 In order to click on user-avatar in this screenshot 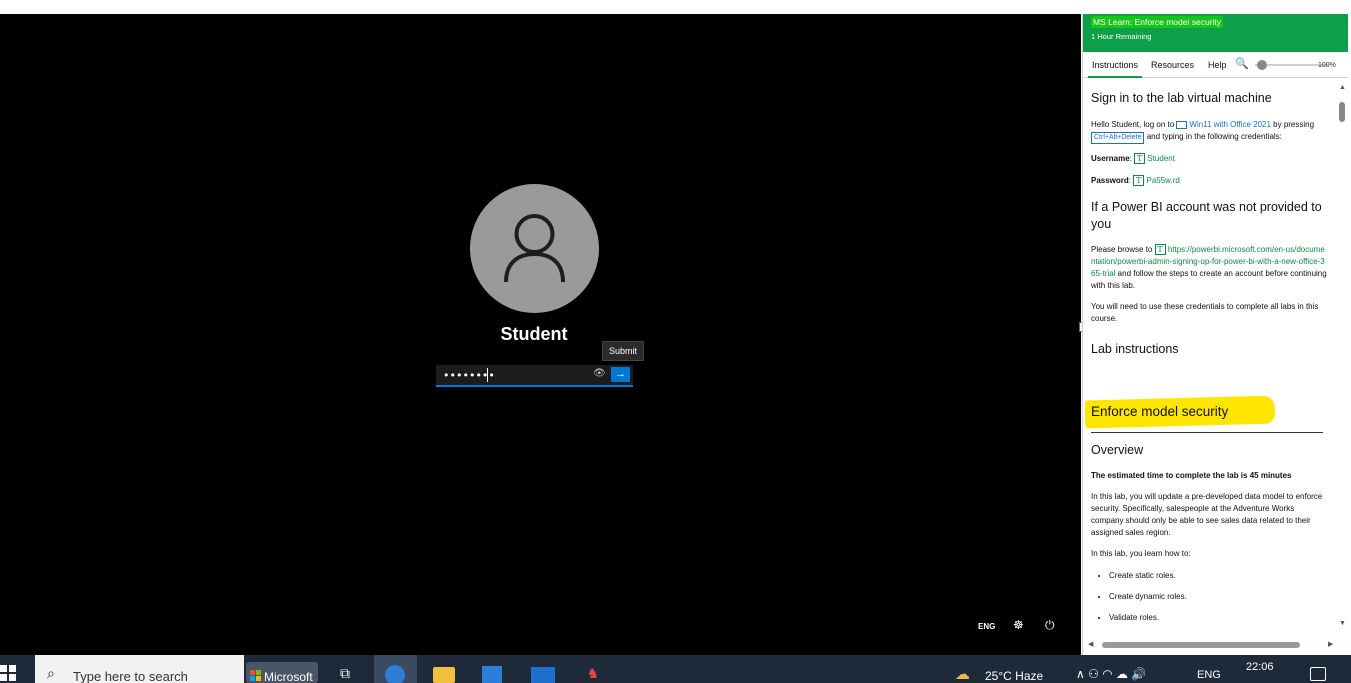, I will do `click(534, 248)`.